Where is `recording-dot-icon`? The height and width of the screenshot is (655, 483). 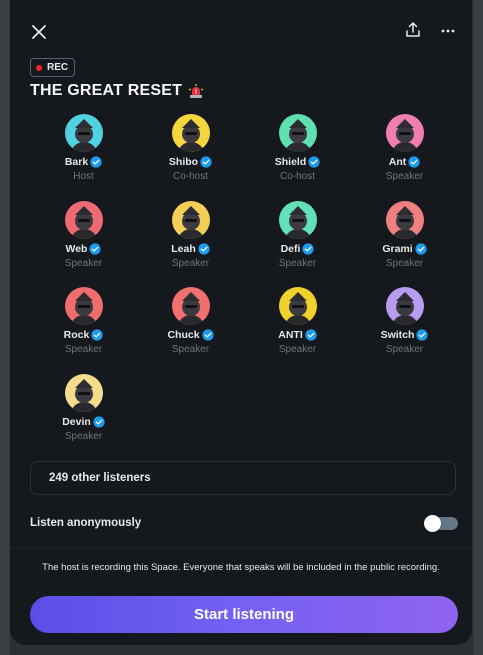 recording-dot-icon is located at coordinates (39, 67).